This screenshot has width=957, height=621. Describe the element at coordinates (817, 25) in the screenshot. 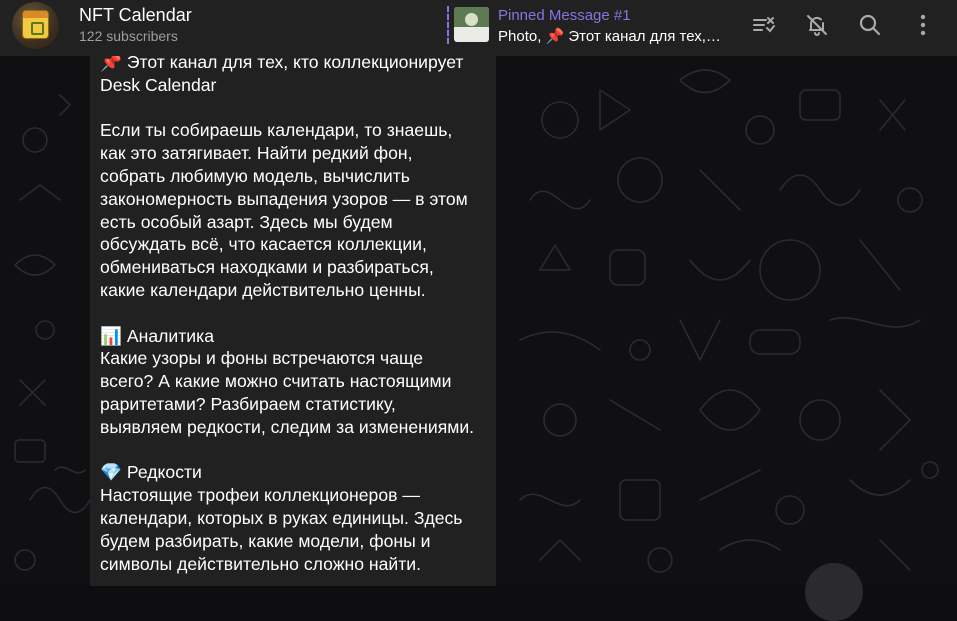

I see `mute-bell-icon` at that location.